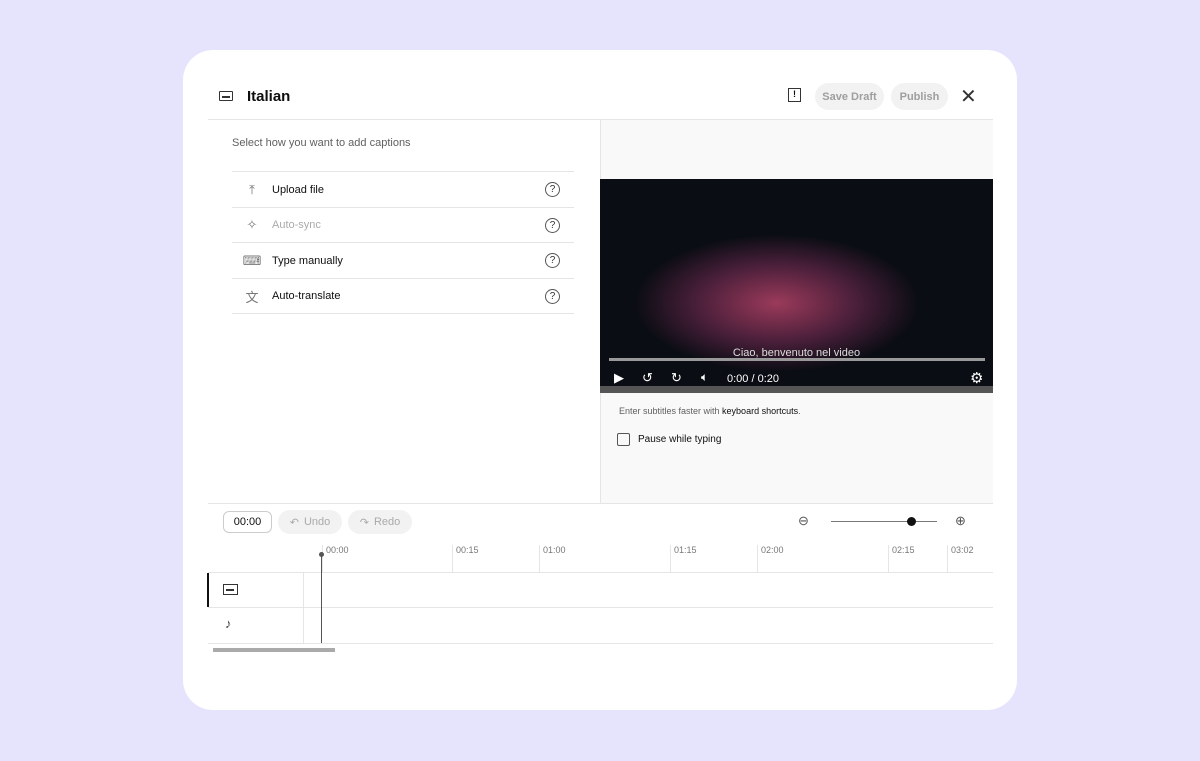  I want to click on settings-icon: ⚙, so click(976, 378).